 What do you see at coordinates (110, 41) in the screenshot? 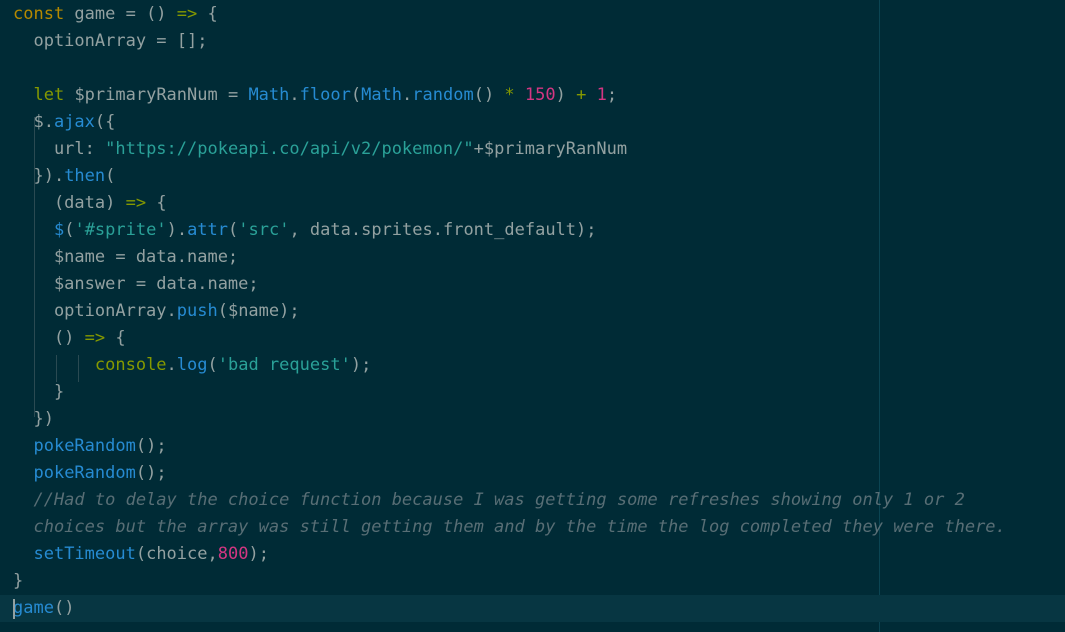
I see `code-token: optionArray = [];` at bounding box center [110, 41].